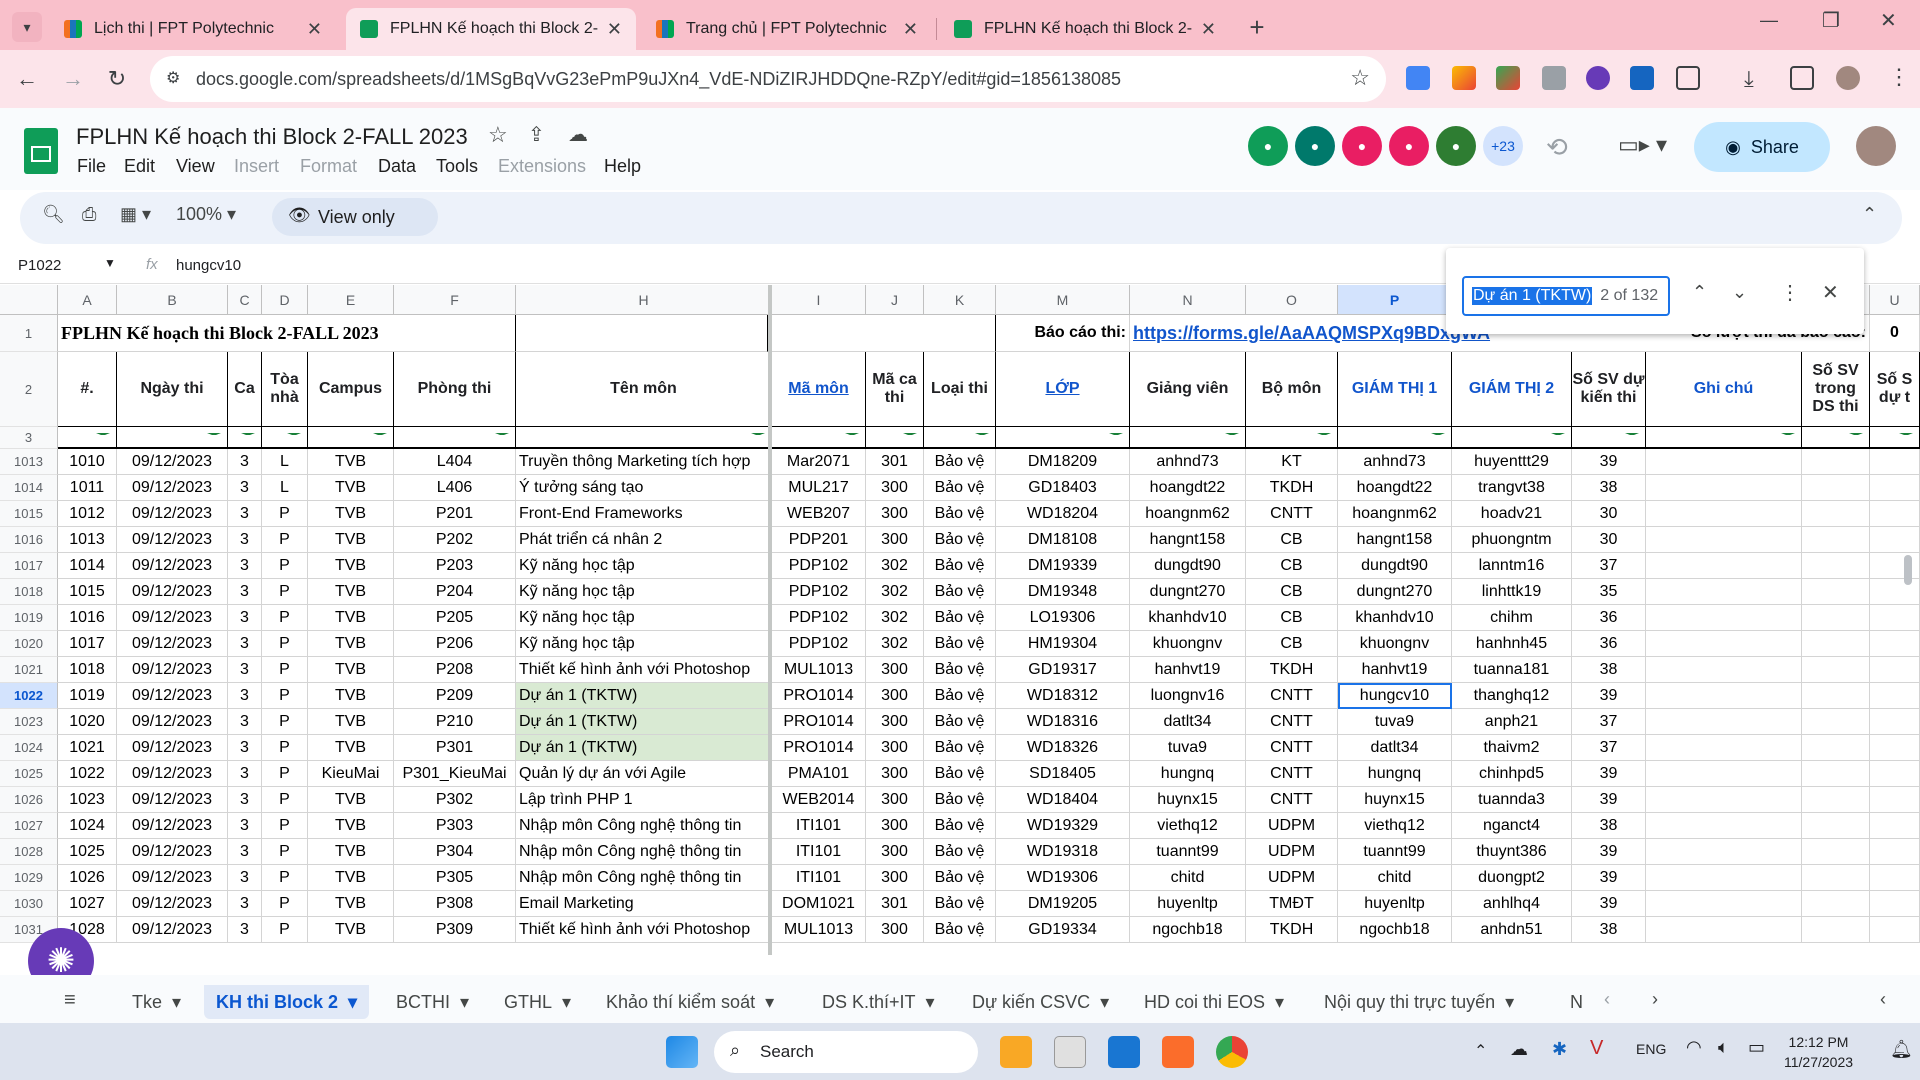 The height and width of the screenshot is (1080, 1920). I want to click on star-icon: ☆, so click(498, 135).